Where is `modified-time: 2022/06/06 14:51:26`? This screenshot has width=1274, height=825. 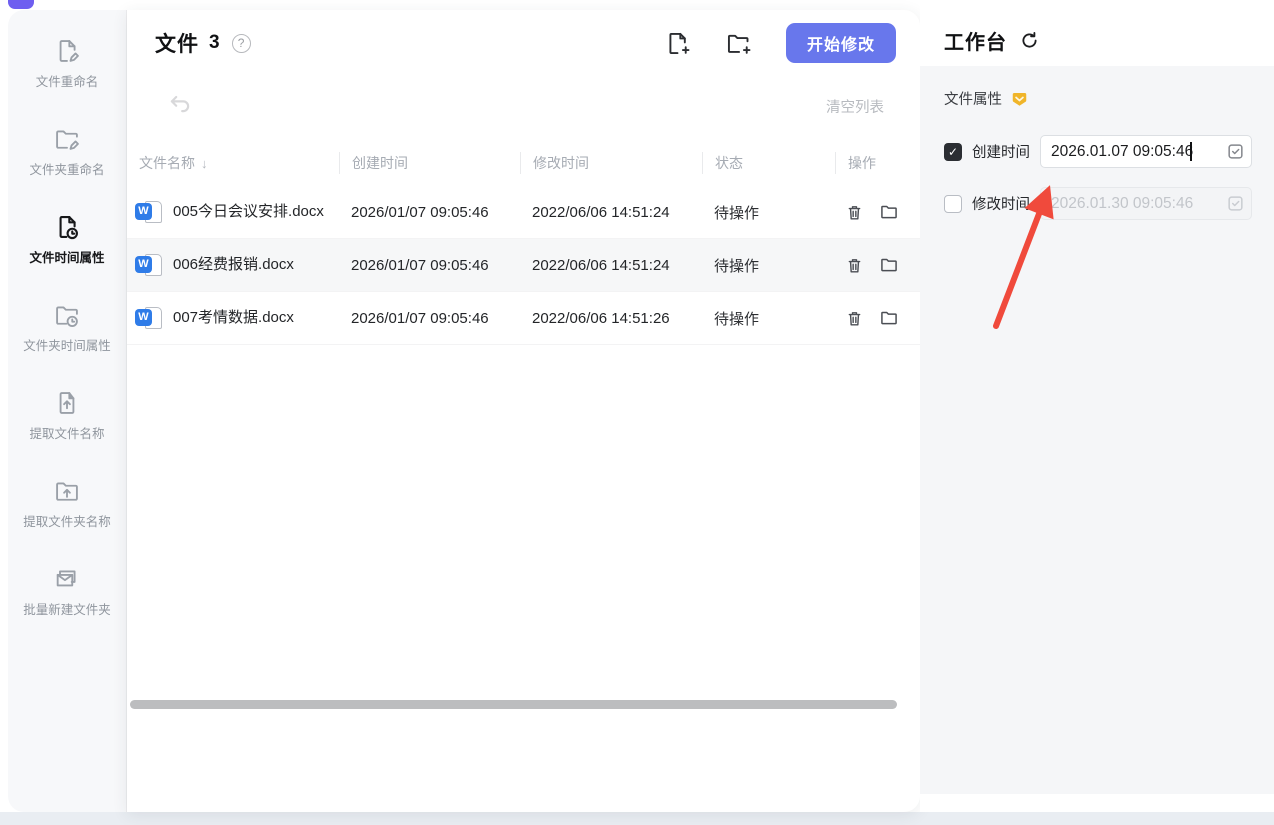 modified-time: 2022/06/06 14:51:26 is located at coordinates (601, 318).